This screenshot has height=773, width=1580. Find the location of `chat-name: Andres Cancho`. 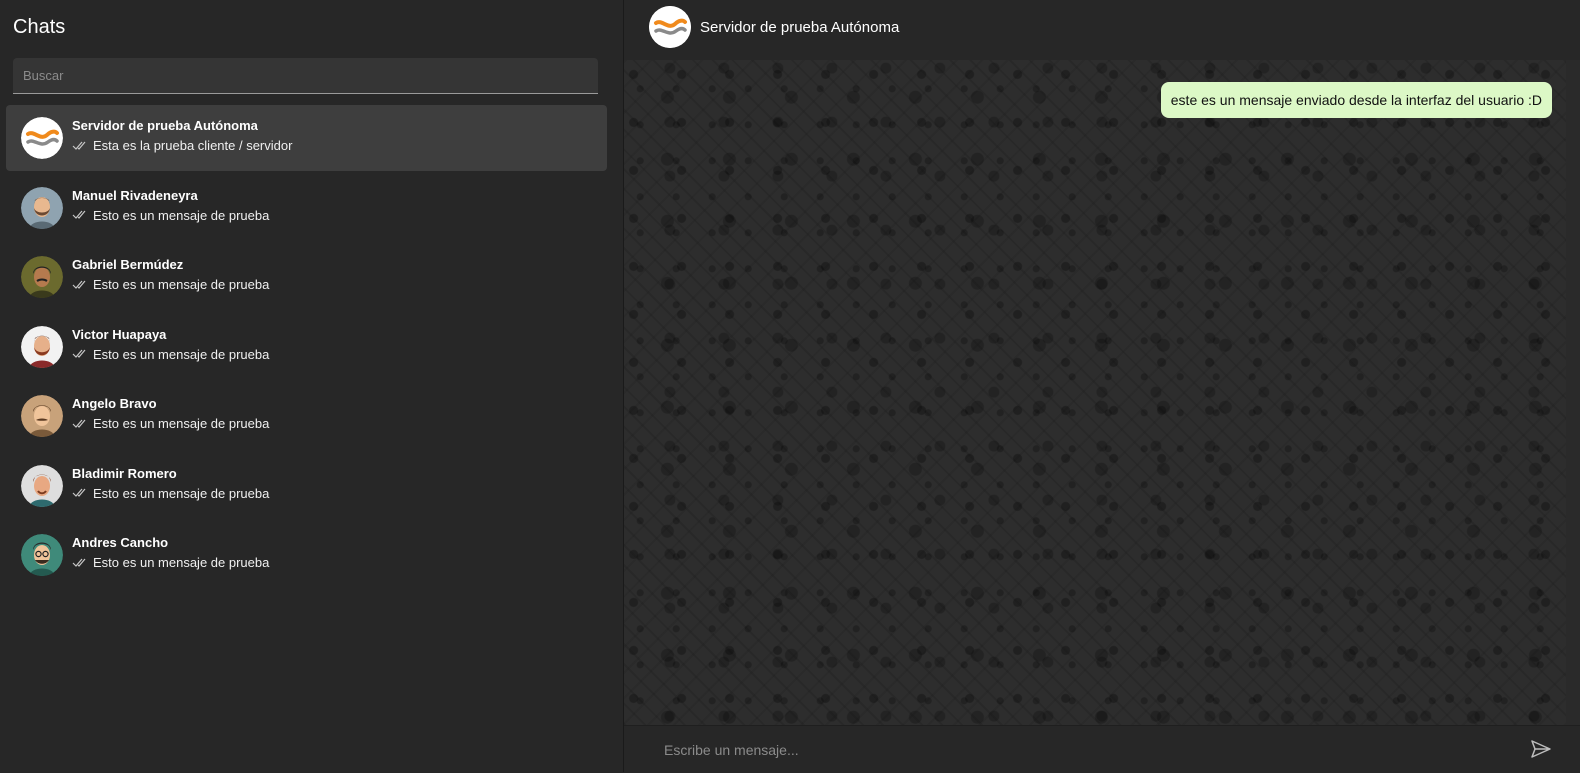

chat-name: Andres Cancho is located at coordinates (120, 542).